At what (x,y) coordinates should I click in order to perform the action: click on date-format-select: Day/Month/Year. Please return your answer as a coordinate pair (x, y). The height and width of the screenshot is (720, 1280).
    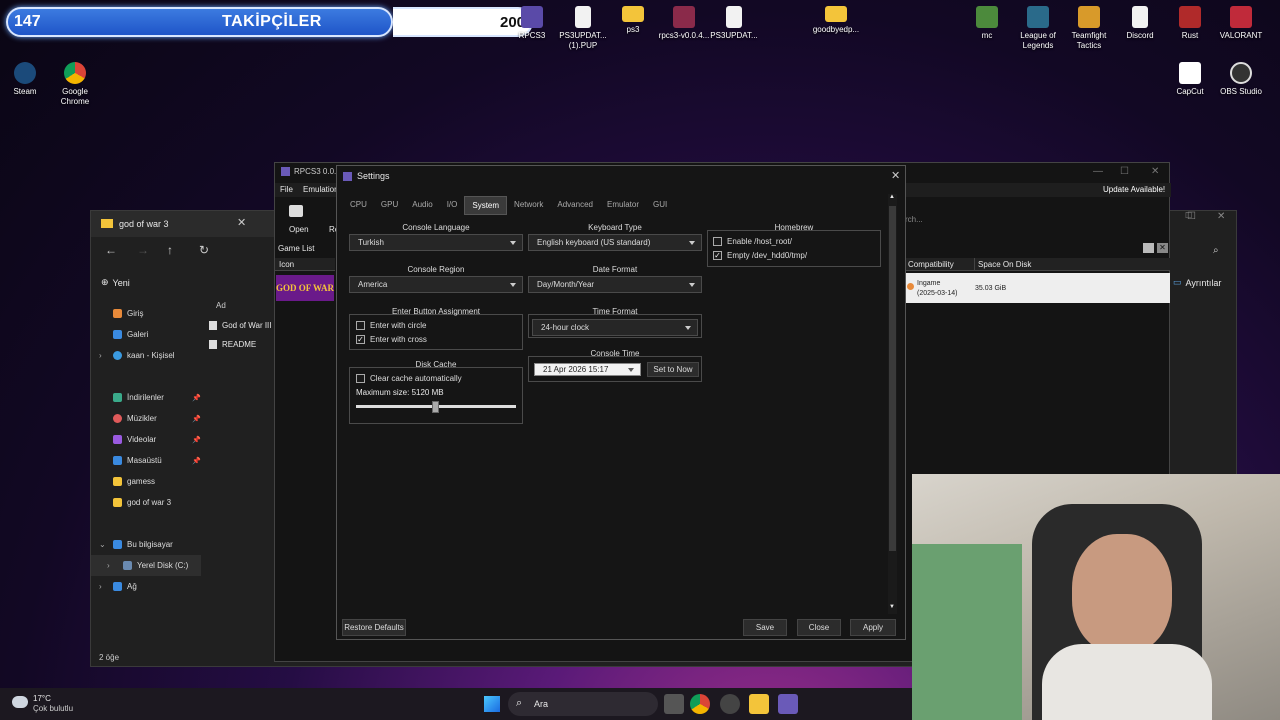
    Looking at the image, I should click on (615, 284).